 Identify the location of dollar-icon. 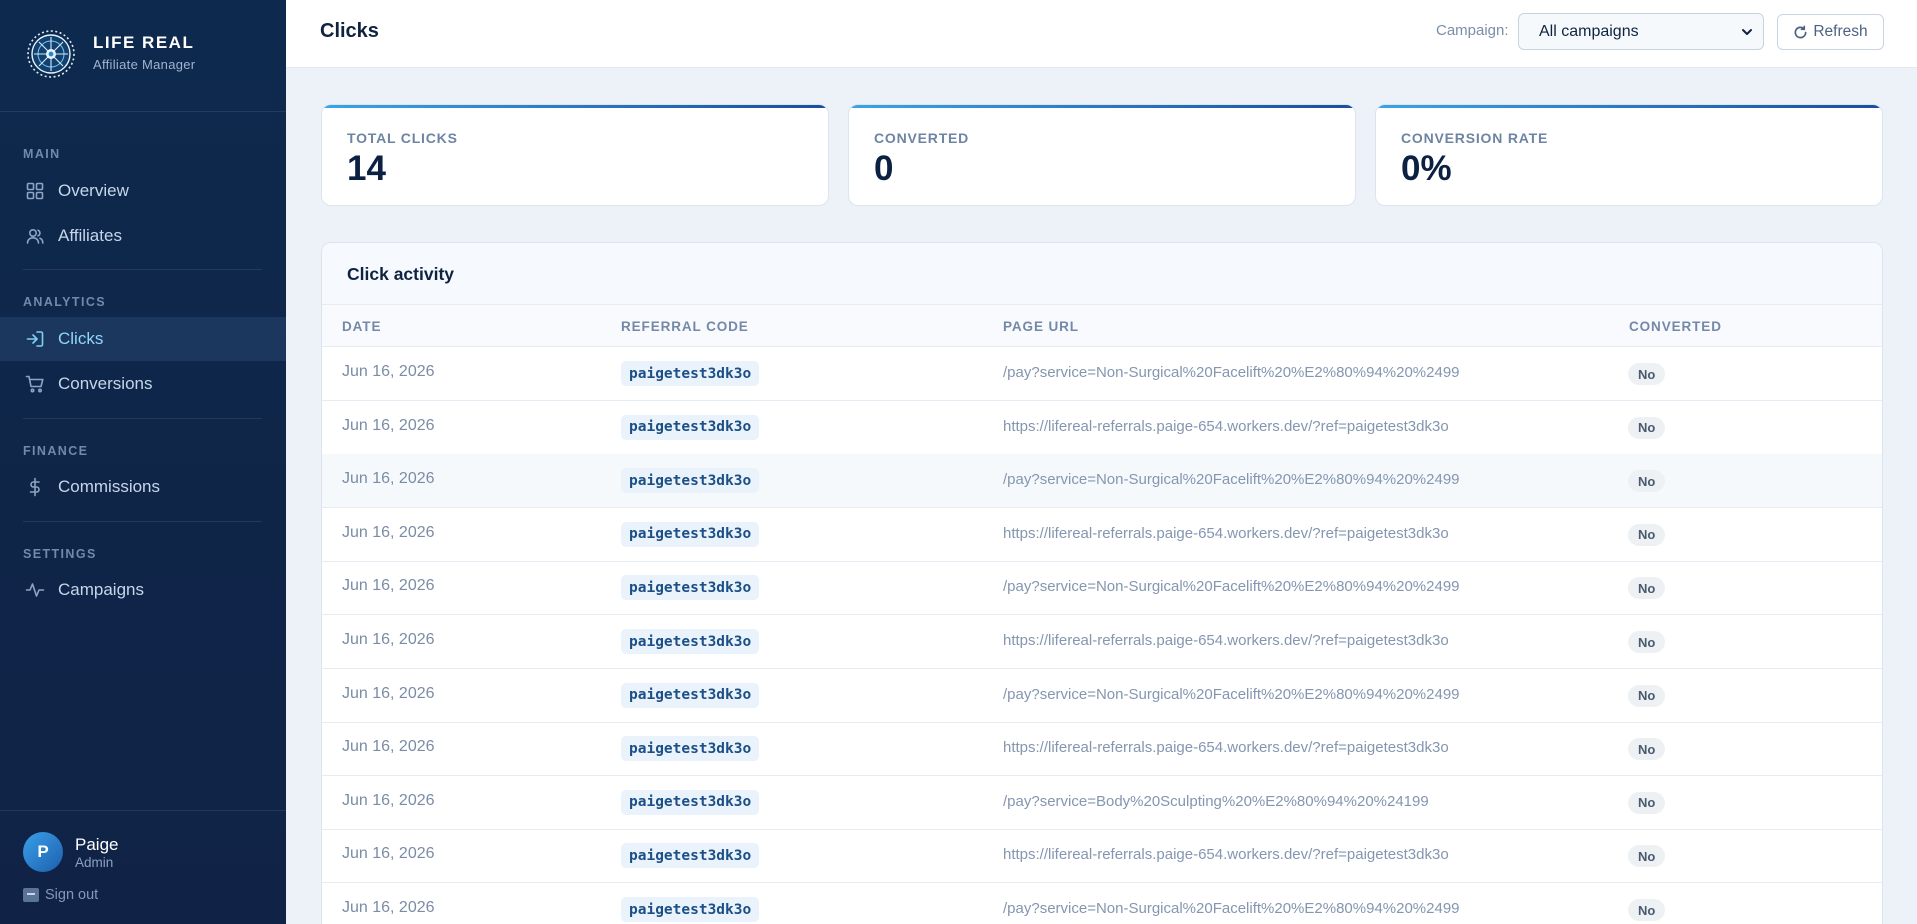
(35, 487).